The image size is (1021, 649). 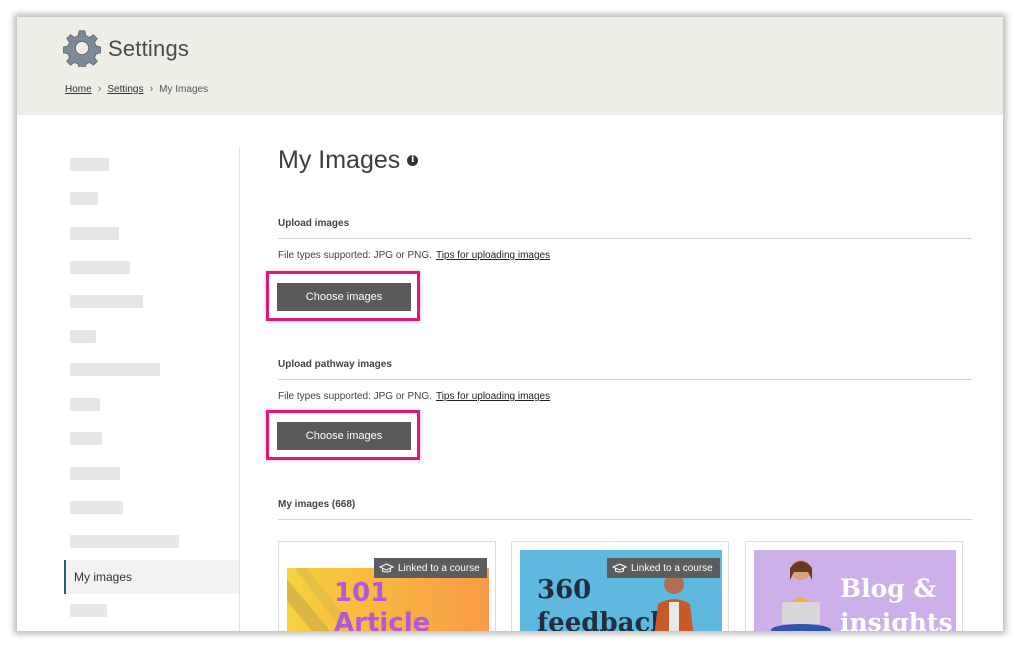 I want to click on sidebar-divider, so click(x=239, y=389).